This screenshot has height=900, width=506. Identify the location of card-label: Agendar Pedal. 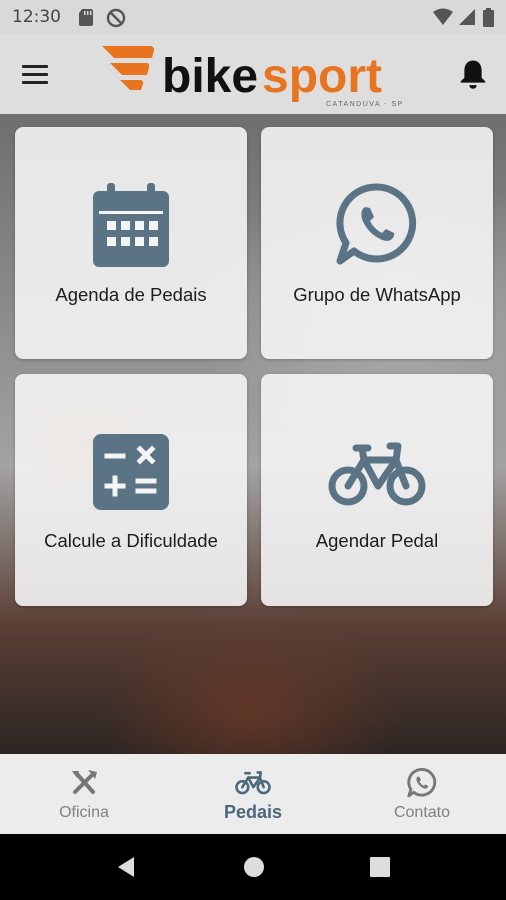
(377, 540).